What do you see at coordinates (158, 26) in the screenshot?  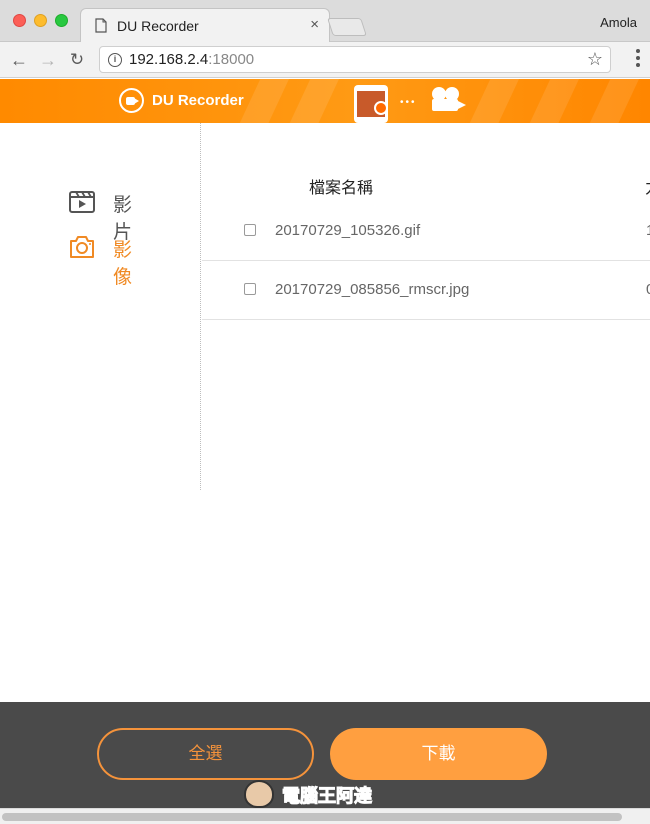 I see `tab-title: DU Recorder` at bounding box center [158, 26].